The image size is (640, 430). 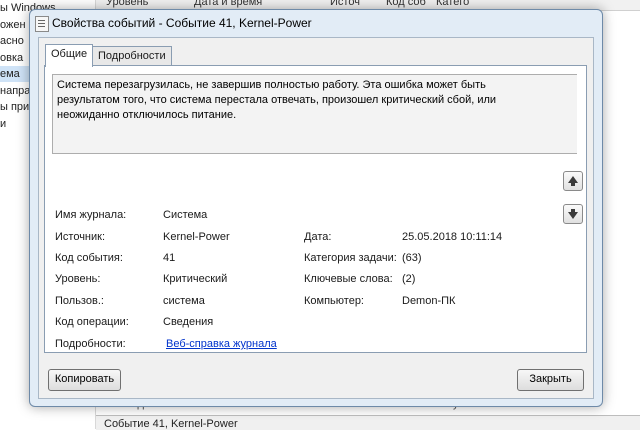 What do you see at coordinates (184, 301) in the screenshot?
I see `user-value: система` at bounding box center [184, 301].